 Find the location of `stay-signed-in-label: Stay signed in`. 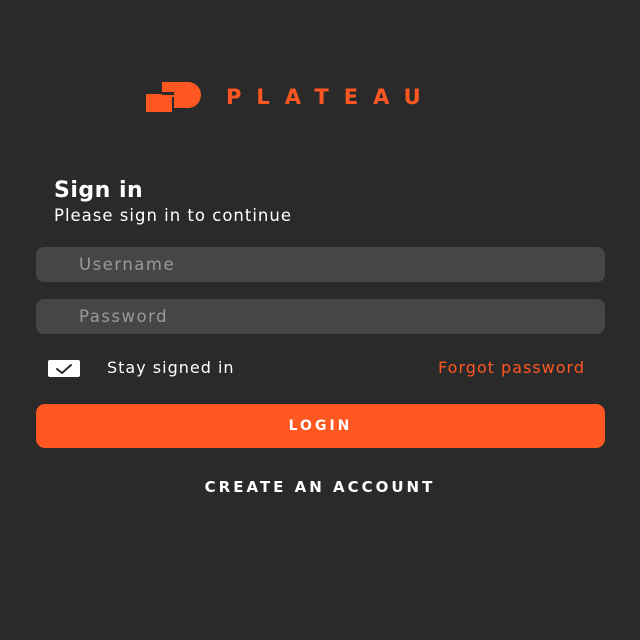

stay-signed-in-label: Stay signed in is located at coordinates (171, 367).